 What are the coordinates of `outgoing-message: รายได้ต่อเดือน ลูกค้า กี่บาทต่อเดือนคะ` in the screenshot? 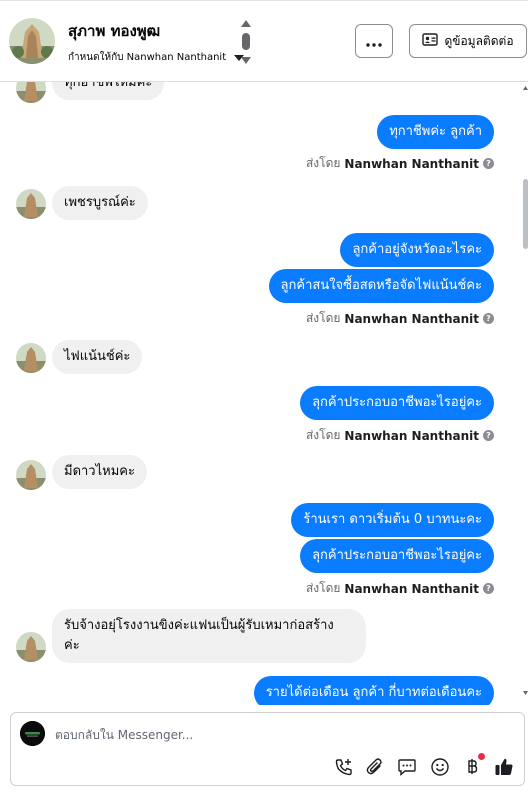 It's located at (373, 690).